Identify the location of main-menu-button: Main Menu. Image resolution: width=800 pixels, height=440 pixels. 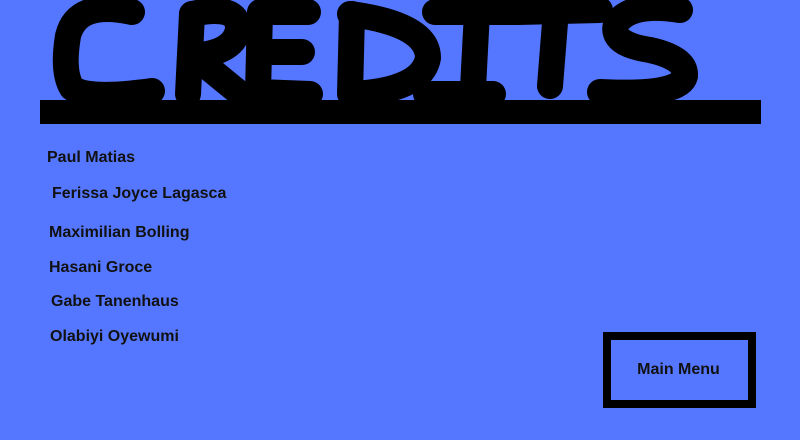
(679, 370).